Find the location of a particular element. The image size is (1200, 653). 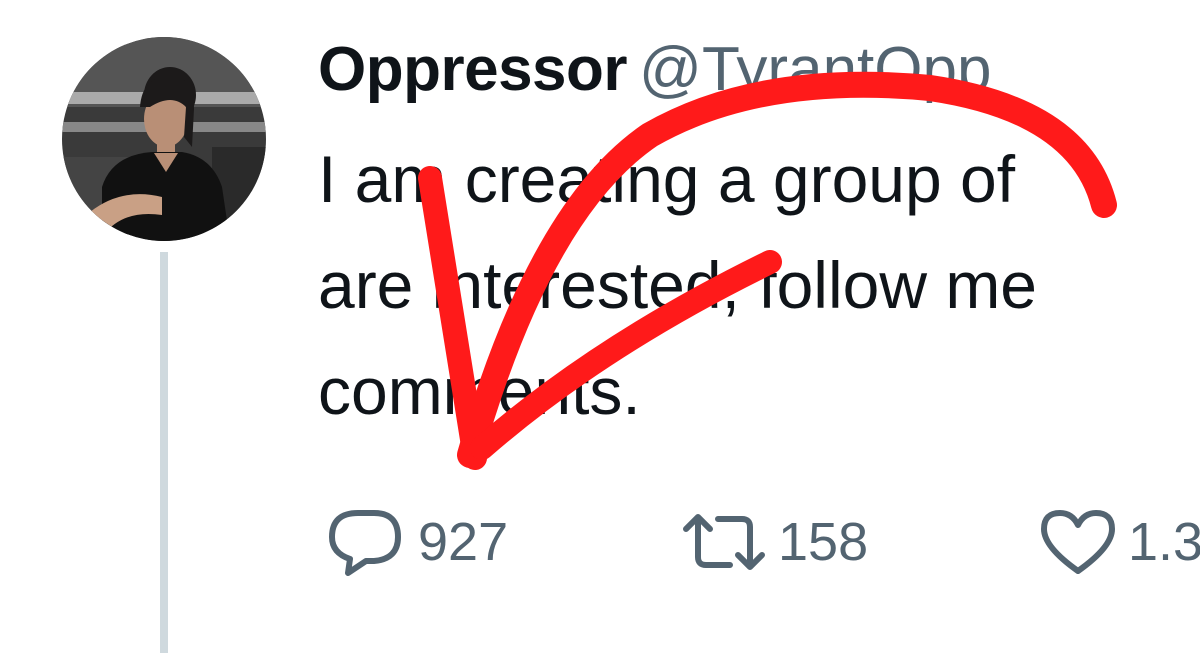

tweet-text-line-3: comments. is located at coordinates (479, 391).